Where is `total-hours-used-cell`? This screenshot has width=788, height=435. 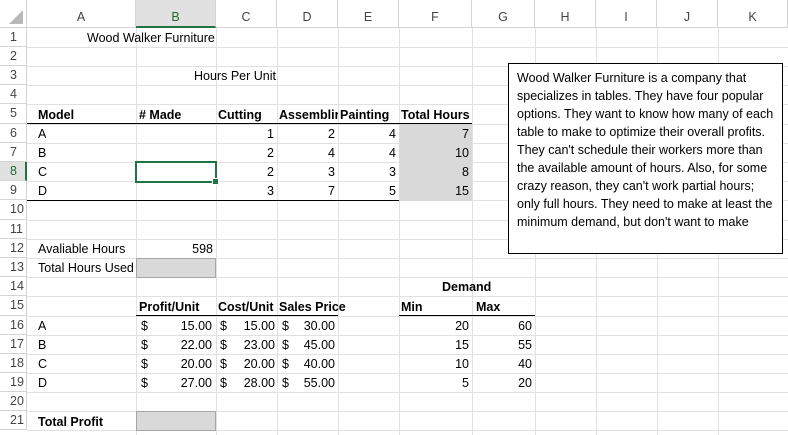 total-hours-used-cell is located at coordinates (176, 268).